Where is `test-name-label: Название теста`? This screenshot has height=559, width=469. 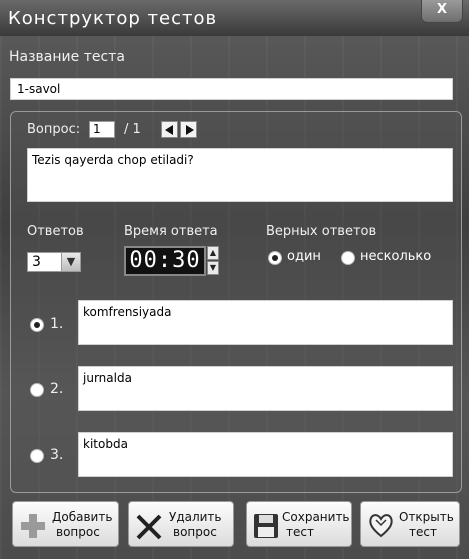 test-name-label: Название теста is located at coordinates (67, 57).